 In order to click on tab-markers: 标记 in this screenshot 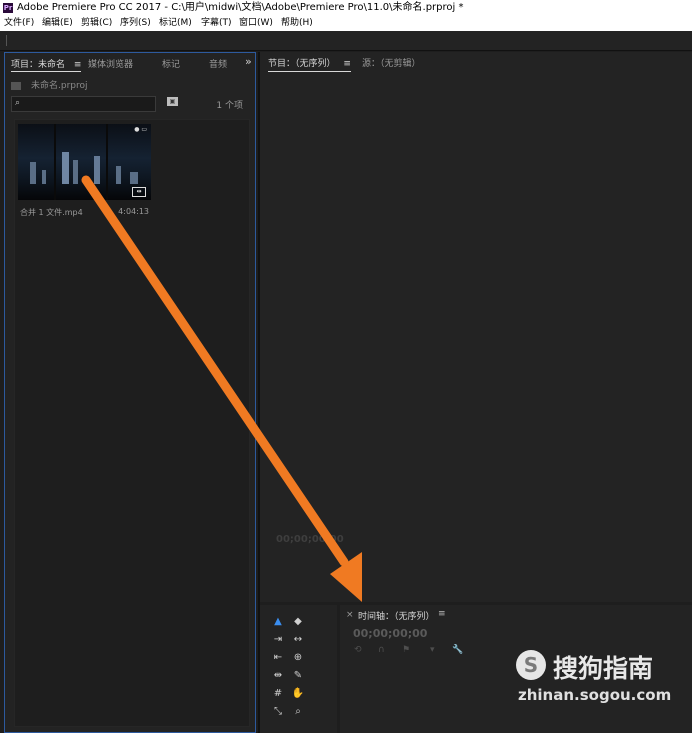, I will do `click(171, 63)`.